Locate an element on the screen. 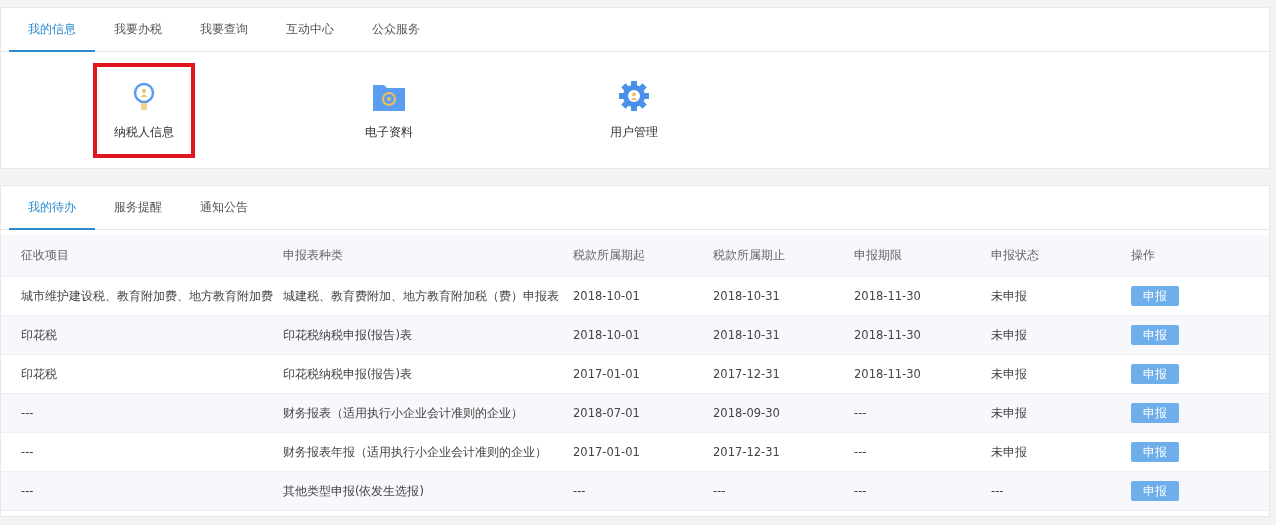  folder-icon is located at coordinates (389, 97).